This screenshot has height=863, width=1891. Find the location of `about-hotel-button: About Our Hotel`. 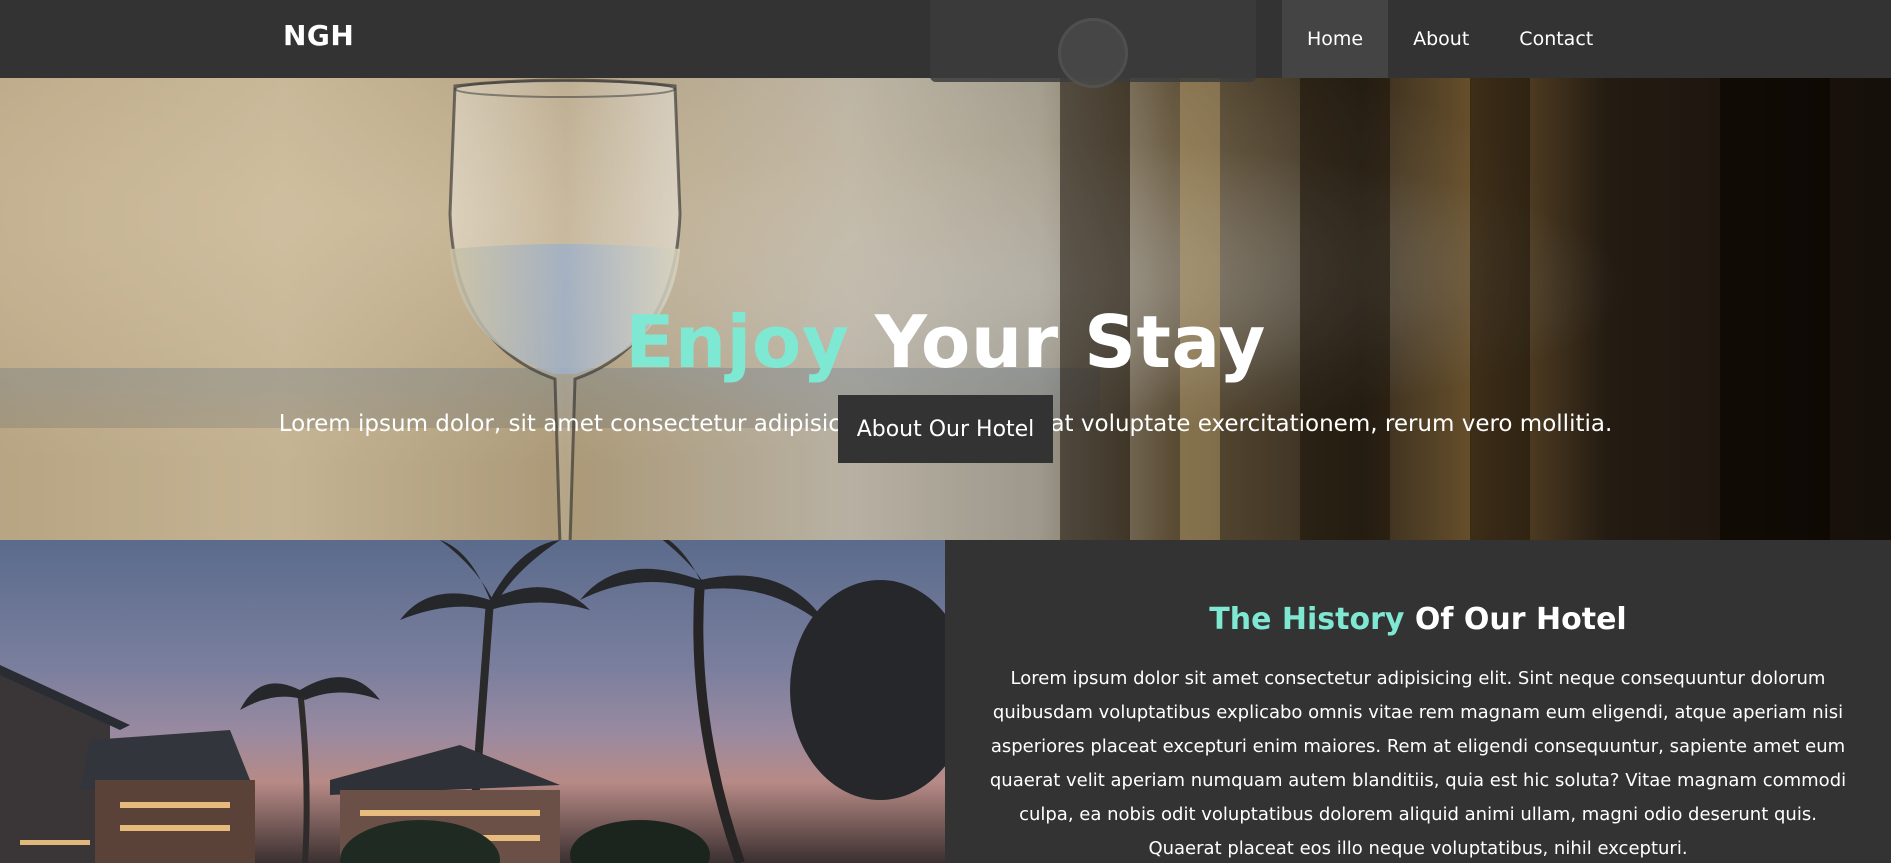

about-hotel-button: About Our Hotel is located at coordinates (945, 429).